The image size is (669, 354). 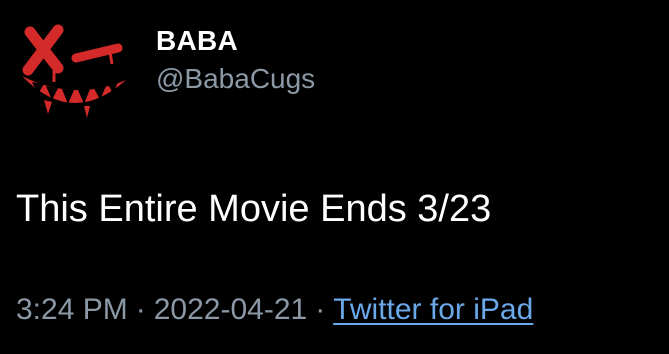 I want to click on red-x-eye-fanged-grin-icon, so click(x=74, y=71).